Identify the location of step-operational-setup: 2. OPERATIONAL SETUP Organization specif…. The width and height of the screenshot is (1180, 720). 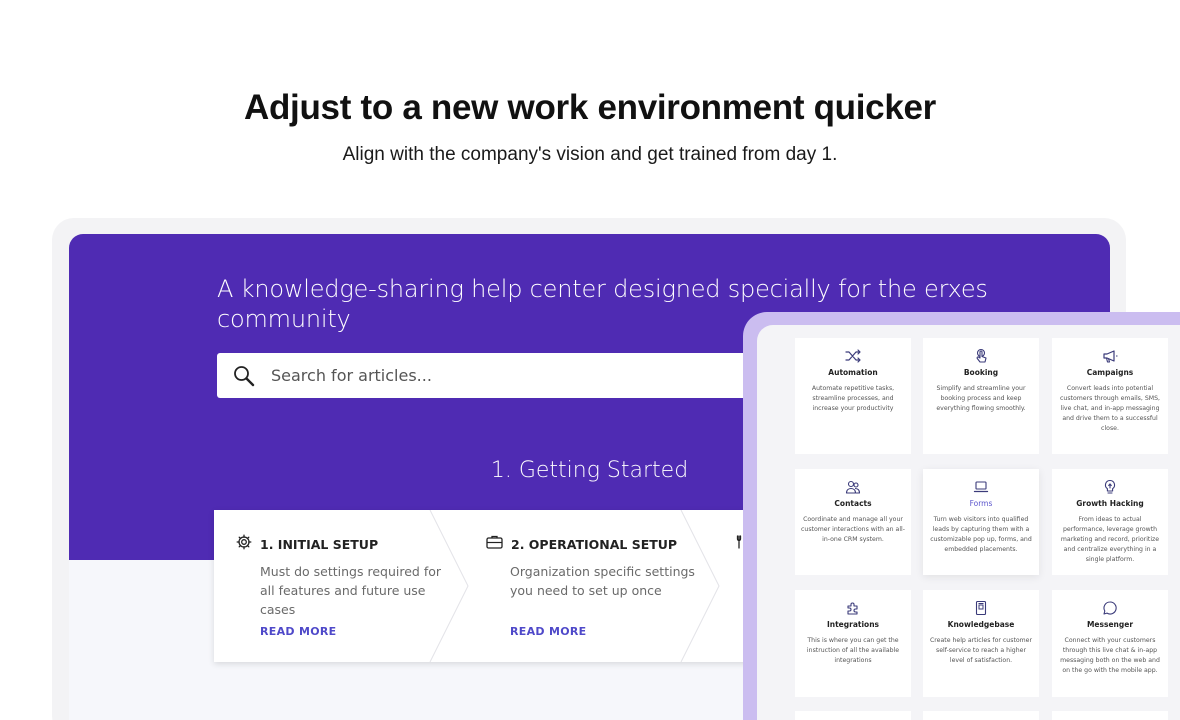
(589, 586).